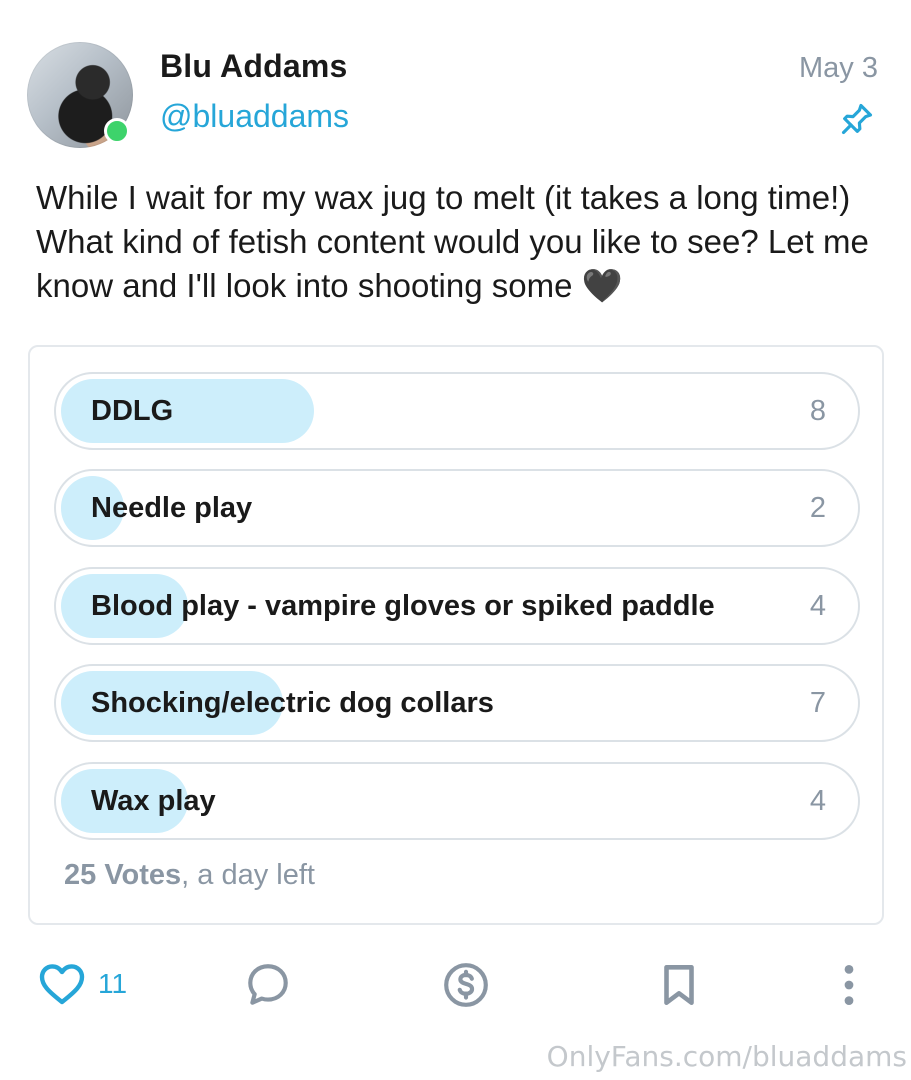 Image resolution: width=911 pixels, height=1080 pixels. Describe the element at coordinates (132, 411) in the screenshot. I see `poll-option-label: DDLG` at that location.